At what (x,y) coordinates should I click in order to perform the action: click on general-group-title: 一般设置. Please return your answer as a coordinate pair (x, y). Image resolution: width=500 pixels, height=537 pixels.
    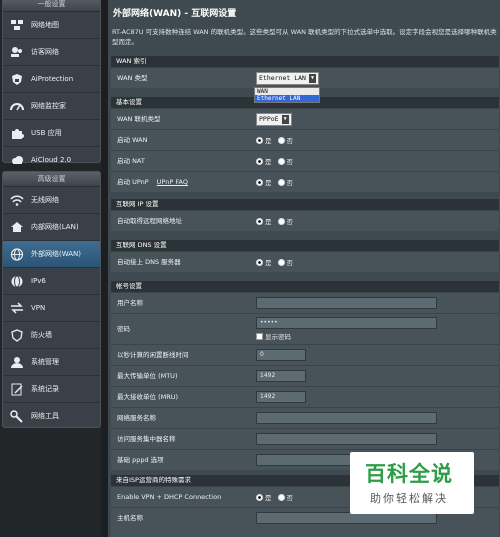
    Looking at the image, I should click on (51, 6).